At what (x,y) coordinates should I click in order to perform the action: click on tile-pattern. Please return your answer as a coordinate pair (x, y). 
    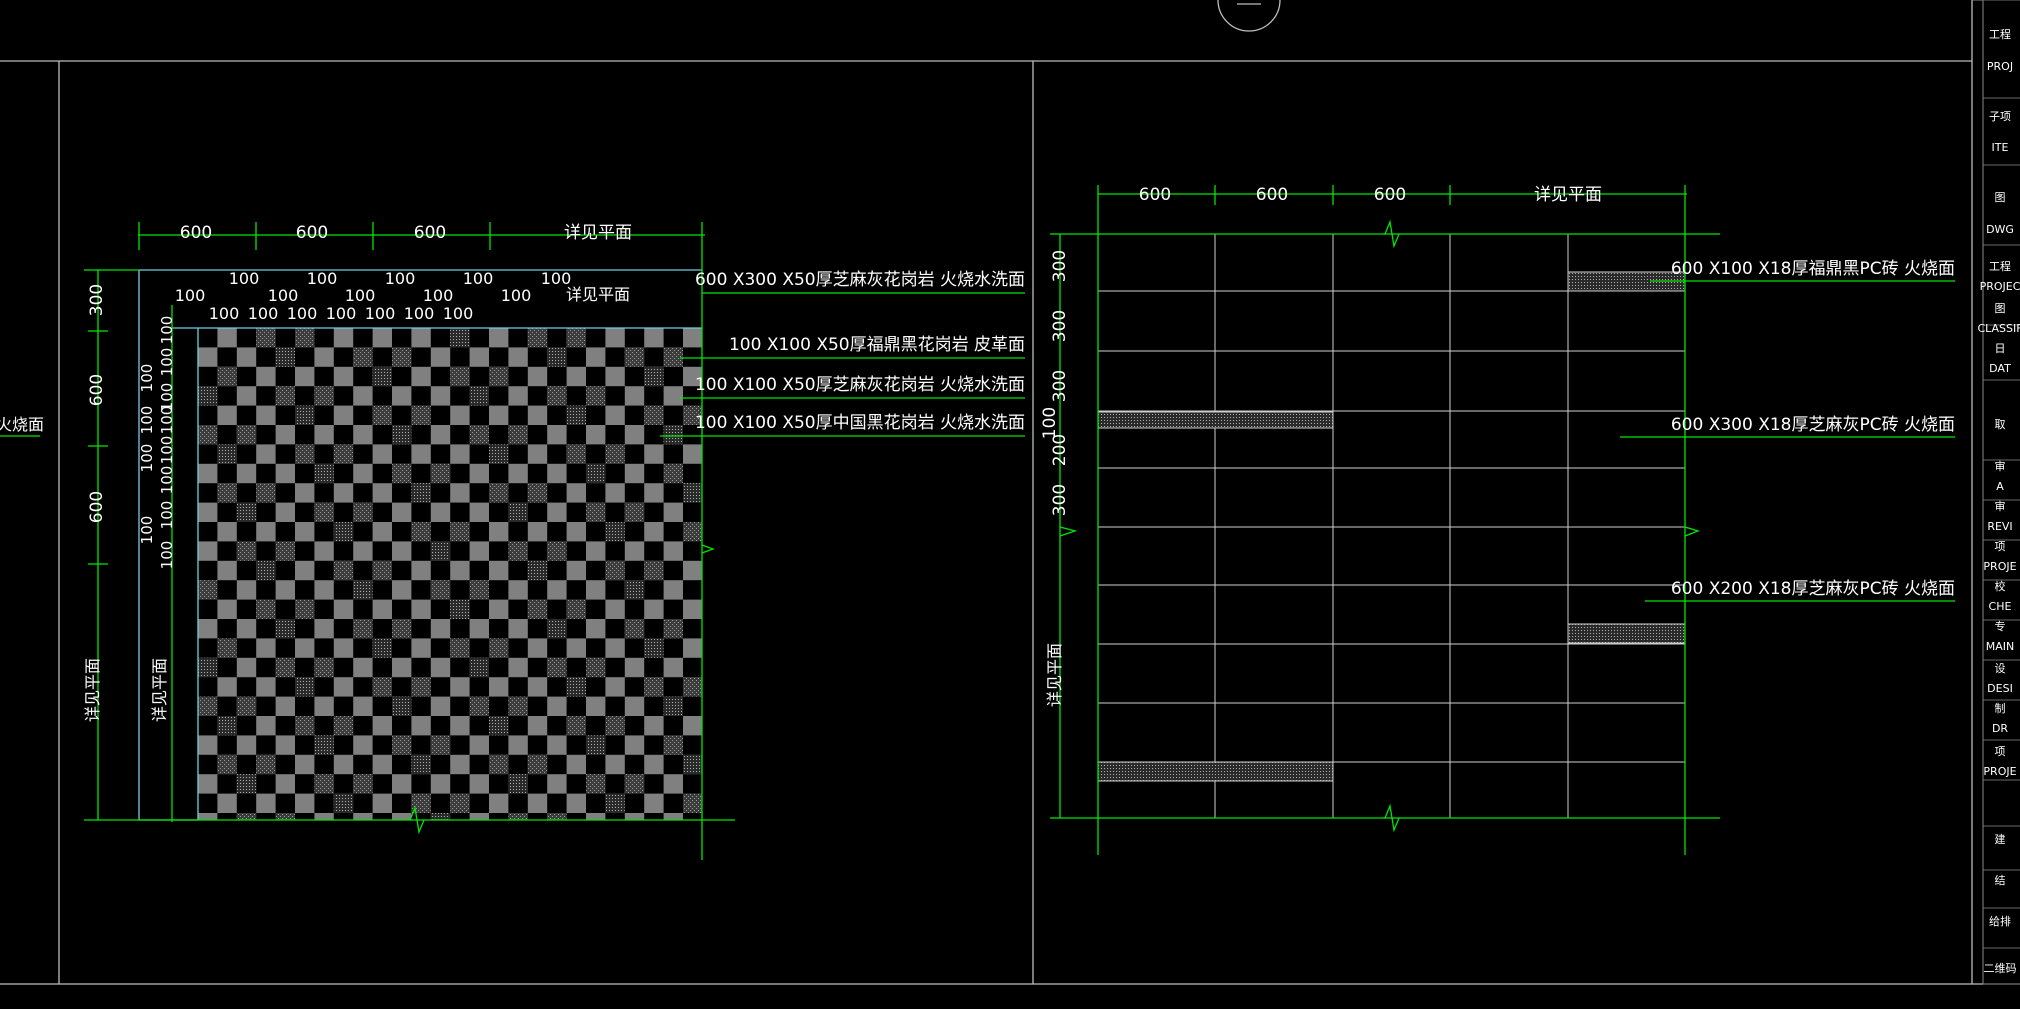
    Looking at the image, I should click on (450, 574).